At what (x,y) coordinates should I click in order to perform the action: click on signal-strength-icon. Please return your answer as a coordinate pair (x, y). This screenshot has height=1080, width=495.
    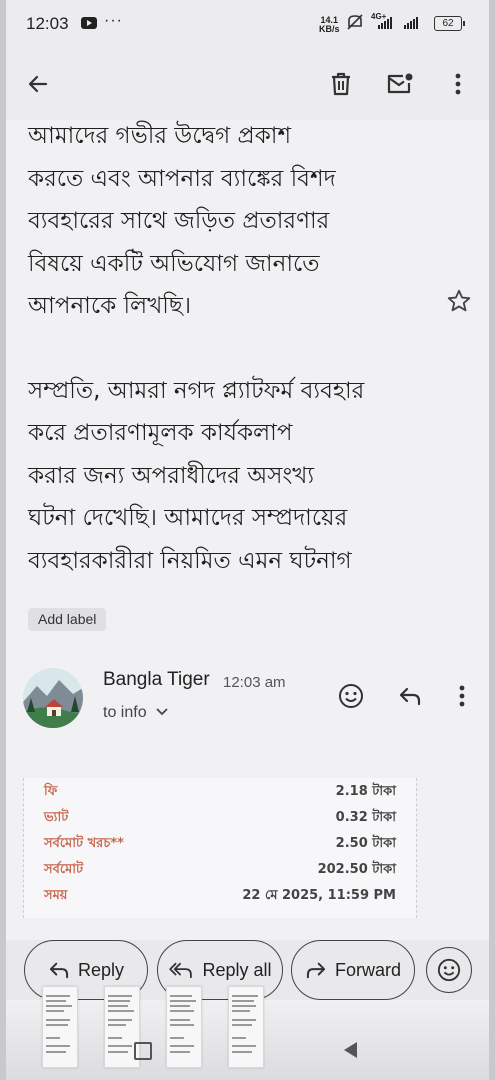
    Looking at the image, I should click on (385, 23).